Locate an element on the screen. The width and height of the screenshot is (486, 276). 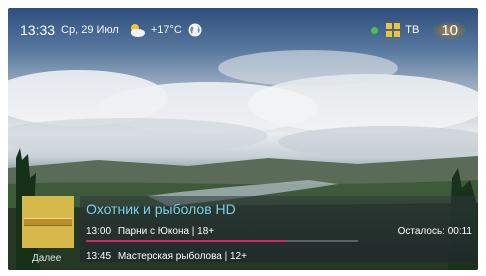
grid-icon is located at coordinates (393, 30).